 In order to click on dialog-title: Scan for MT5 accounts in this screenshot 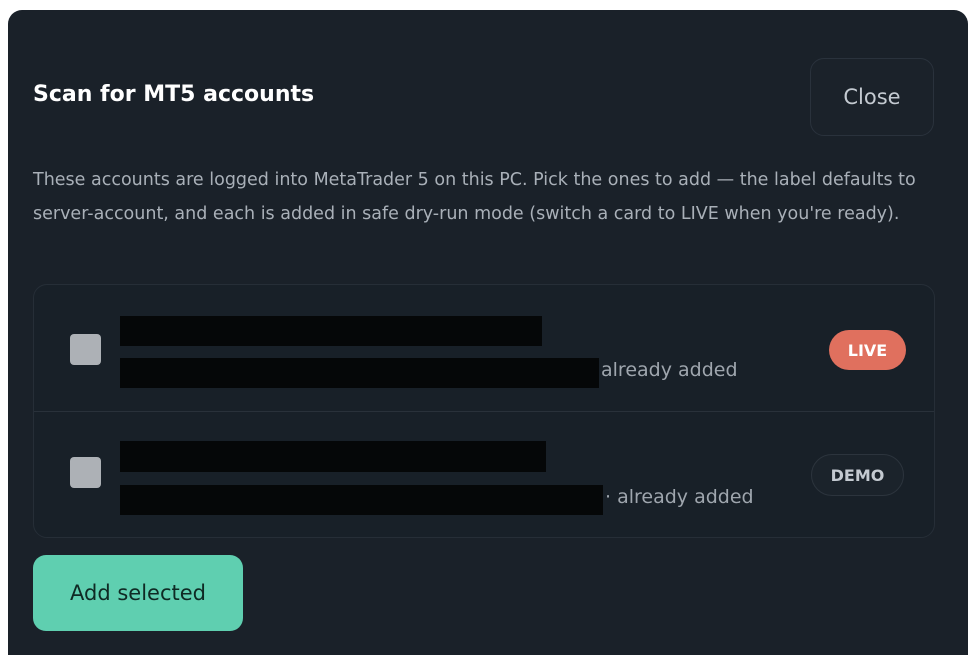, I will do `click(174, 94)`.